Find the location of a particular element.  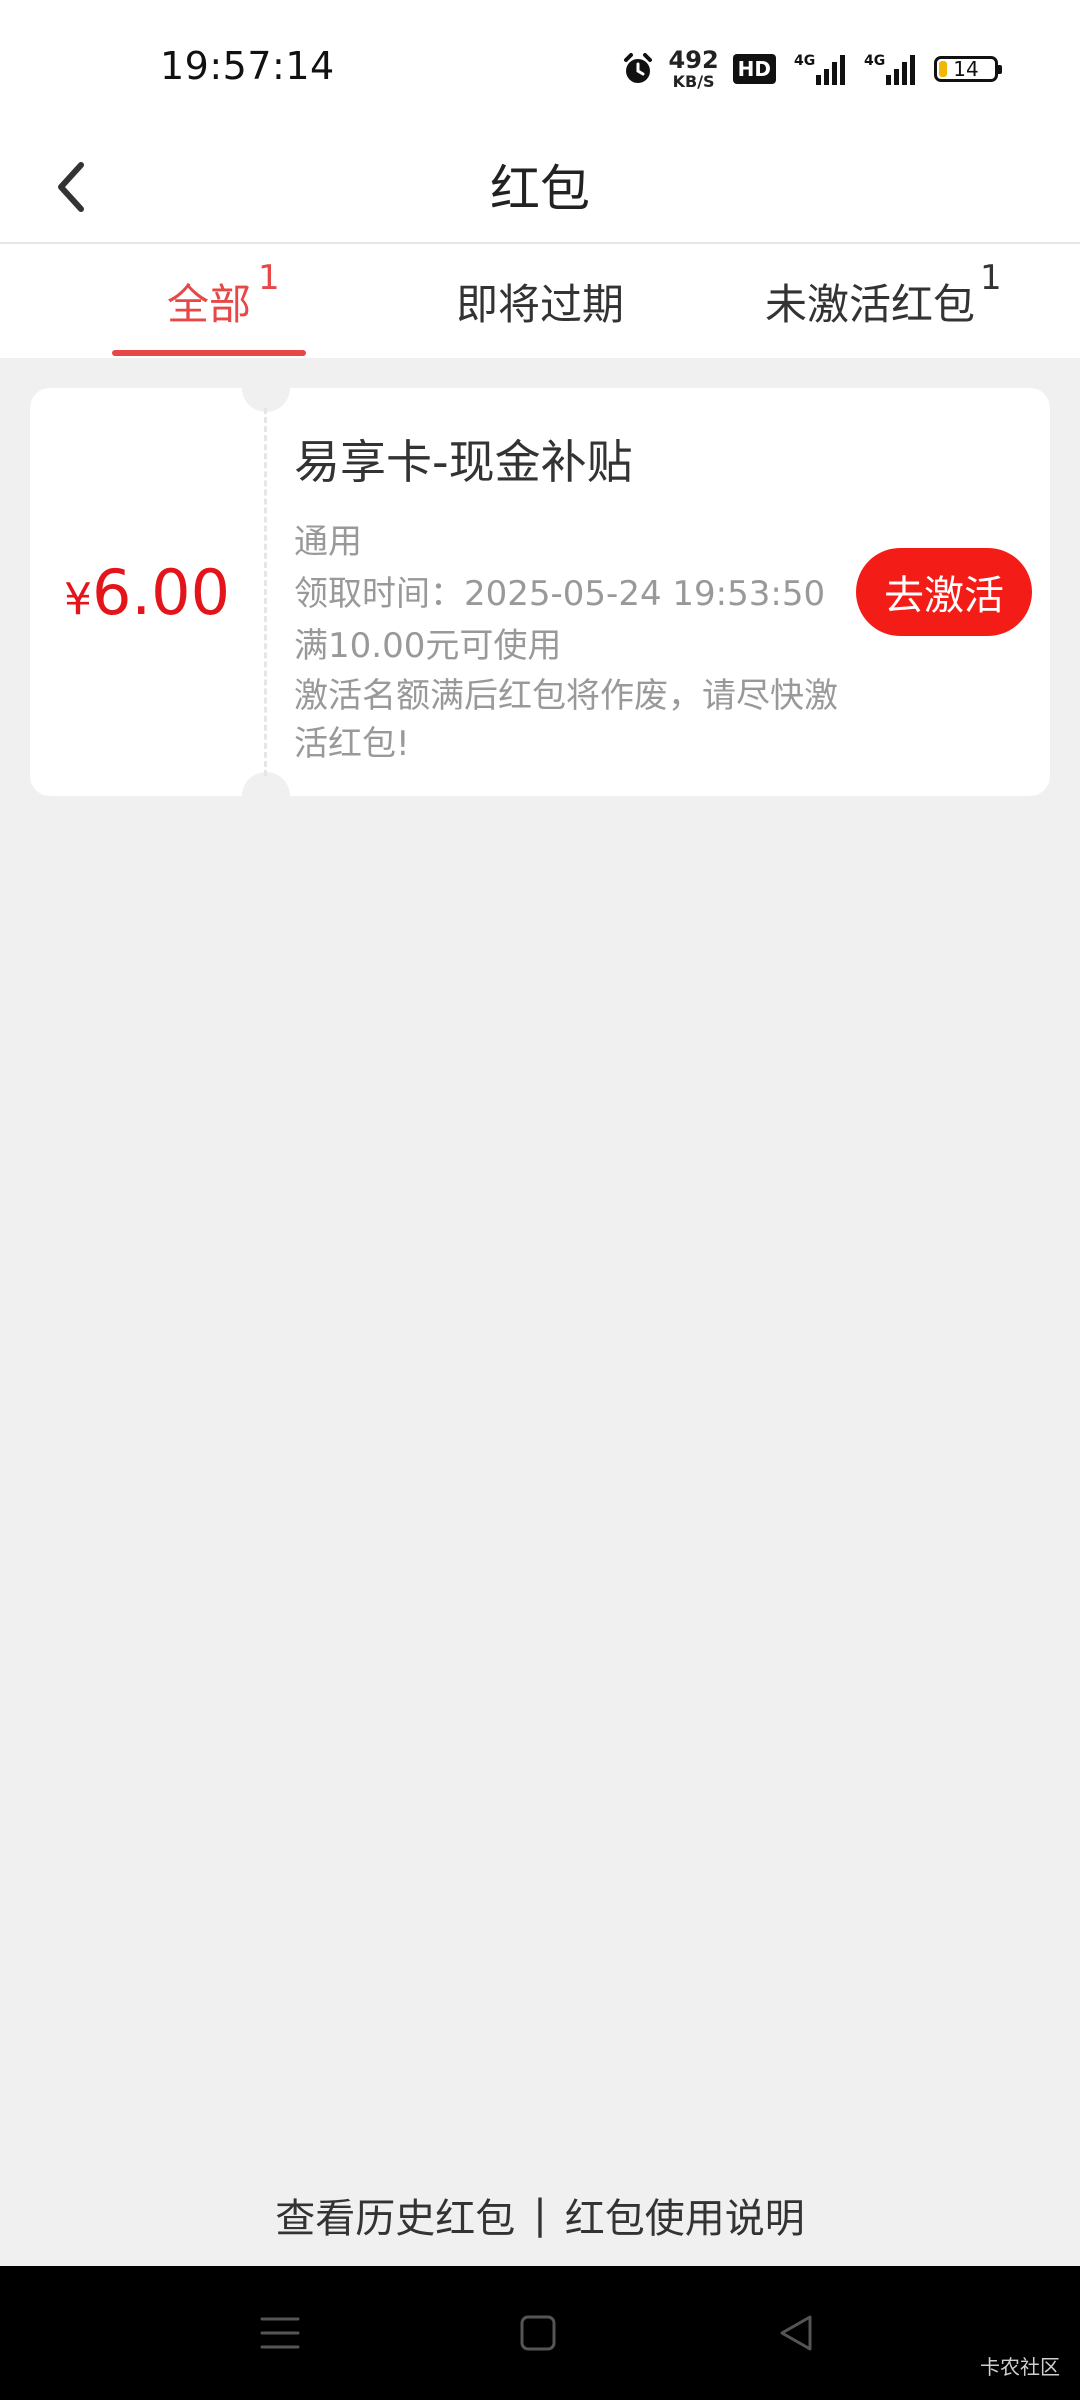

battery-fill is located at coordinates (943, 69).